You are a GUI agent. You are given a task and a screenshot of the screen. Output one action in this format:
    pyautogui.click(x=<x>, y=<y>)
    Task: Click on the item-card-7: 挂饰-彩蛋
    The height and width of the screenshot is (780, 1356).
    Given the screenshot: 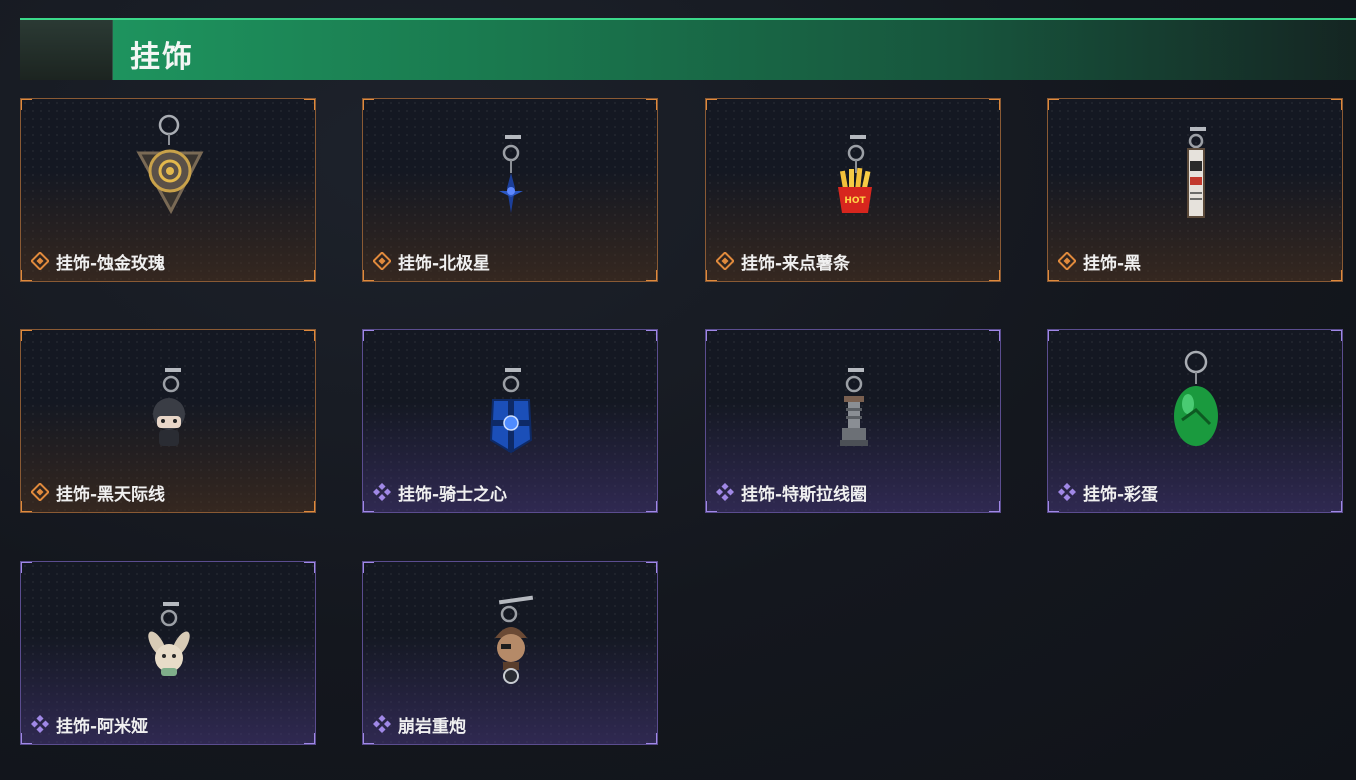 What is the action you would take?
    pyautogui.click(x=1195, y=421)
    